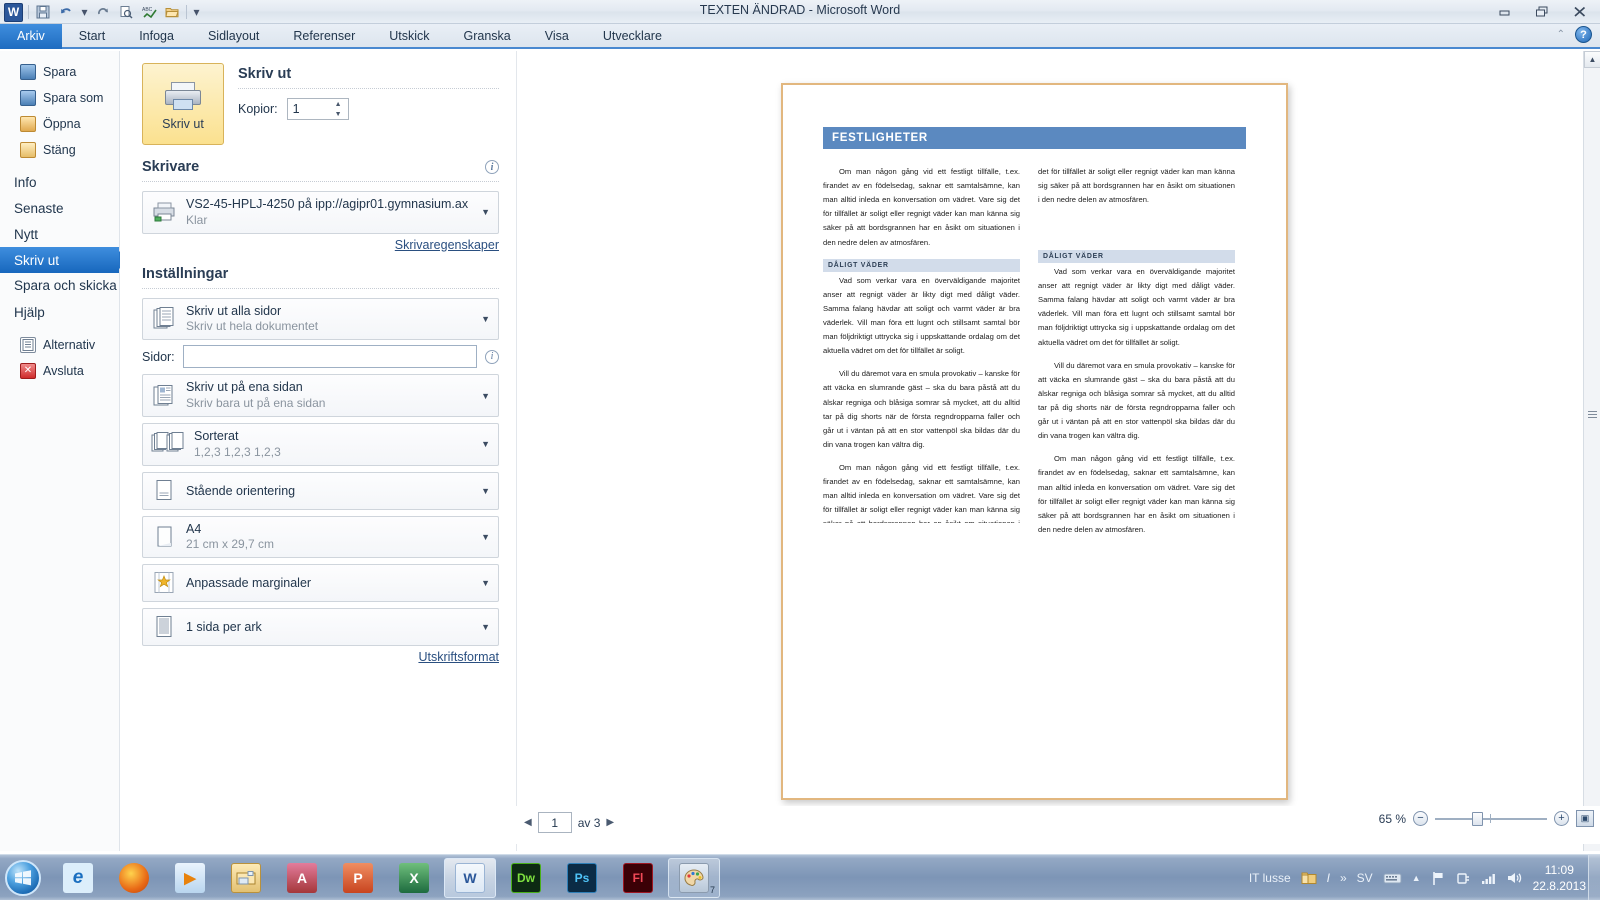  Describe the element at coordinates (92, 36) in the screenshot. I see `tab-start: Start` at that location.